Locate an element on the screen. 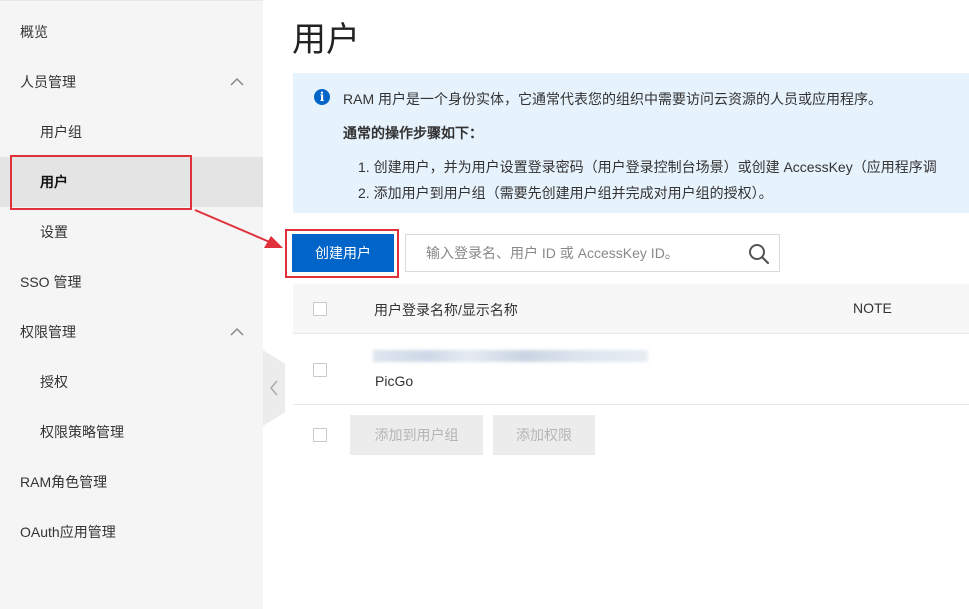 Image resolution: width=969 pixels, height=609 pixels. info-icon: i is located at coordinates (322, 97).